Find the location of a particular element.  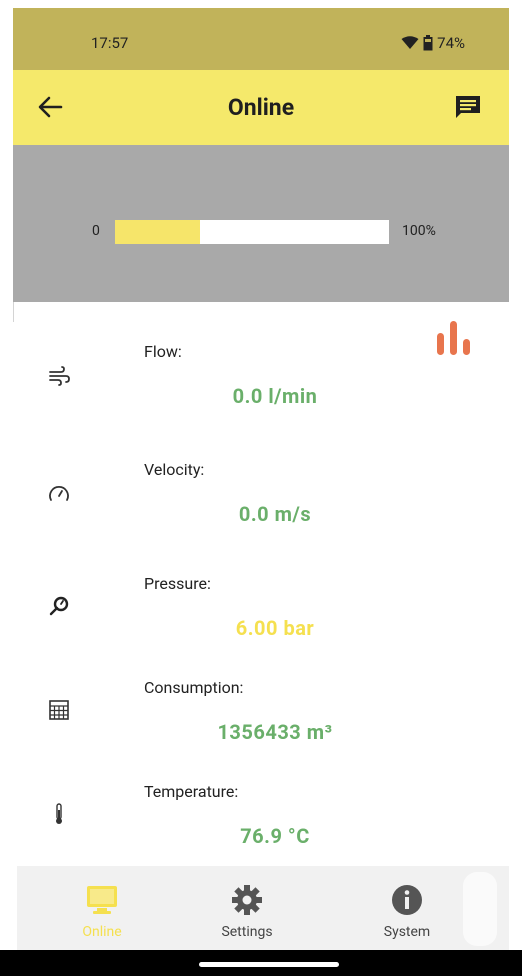

info-icon is located at coordinates (407, 900).